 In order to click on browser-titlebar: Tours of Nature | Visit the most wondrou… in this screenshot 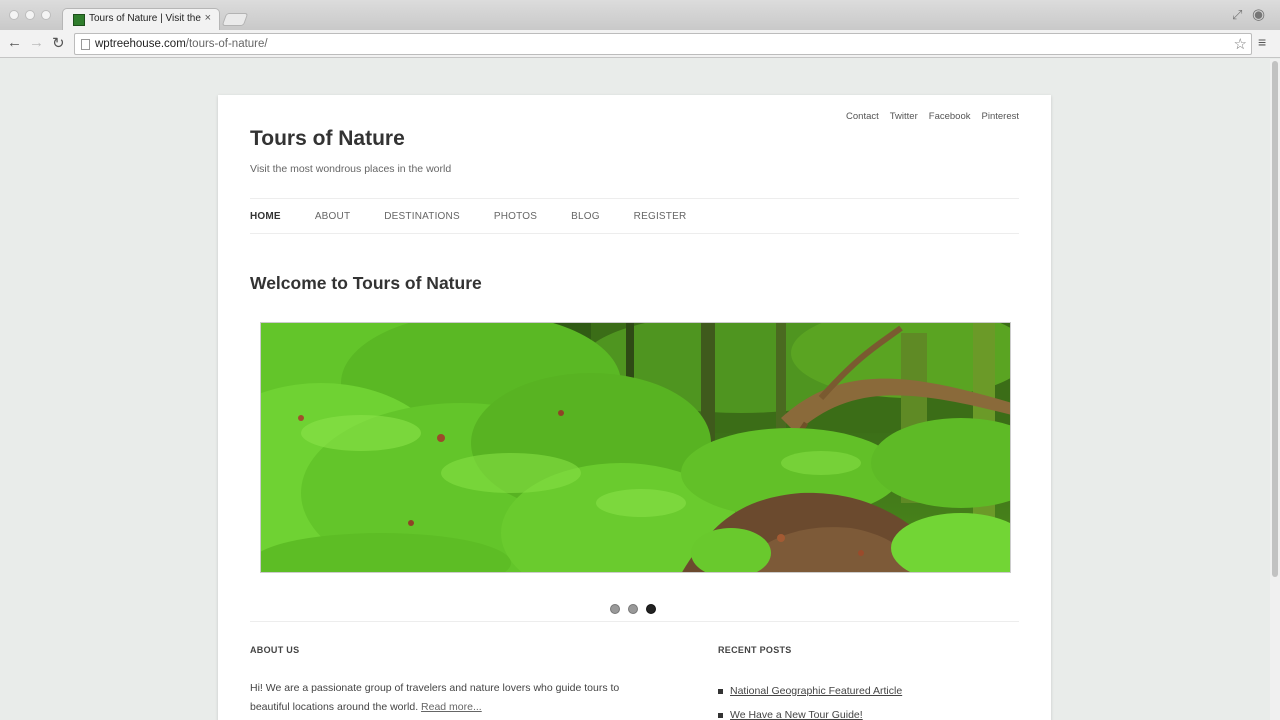, I will do `click(640, 15)`.